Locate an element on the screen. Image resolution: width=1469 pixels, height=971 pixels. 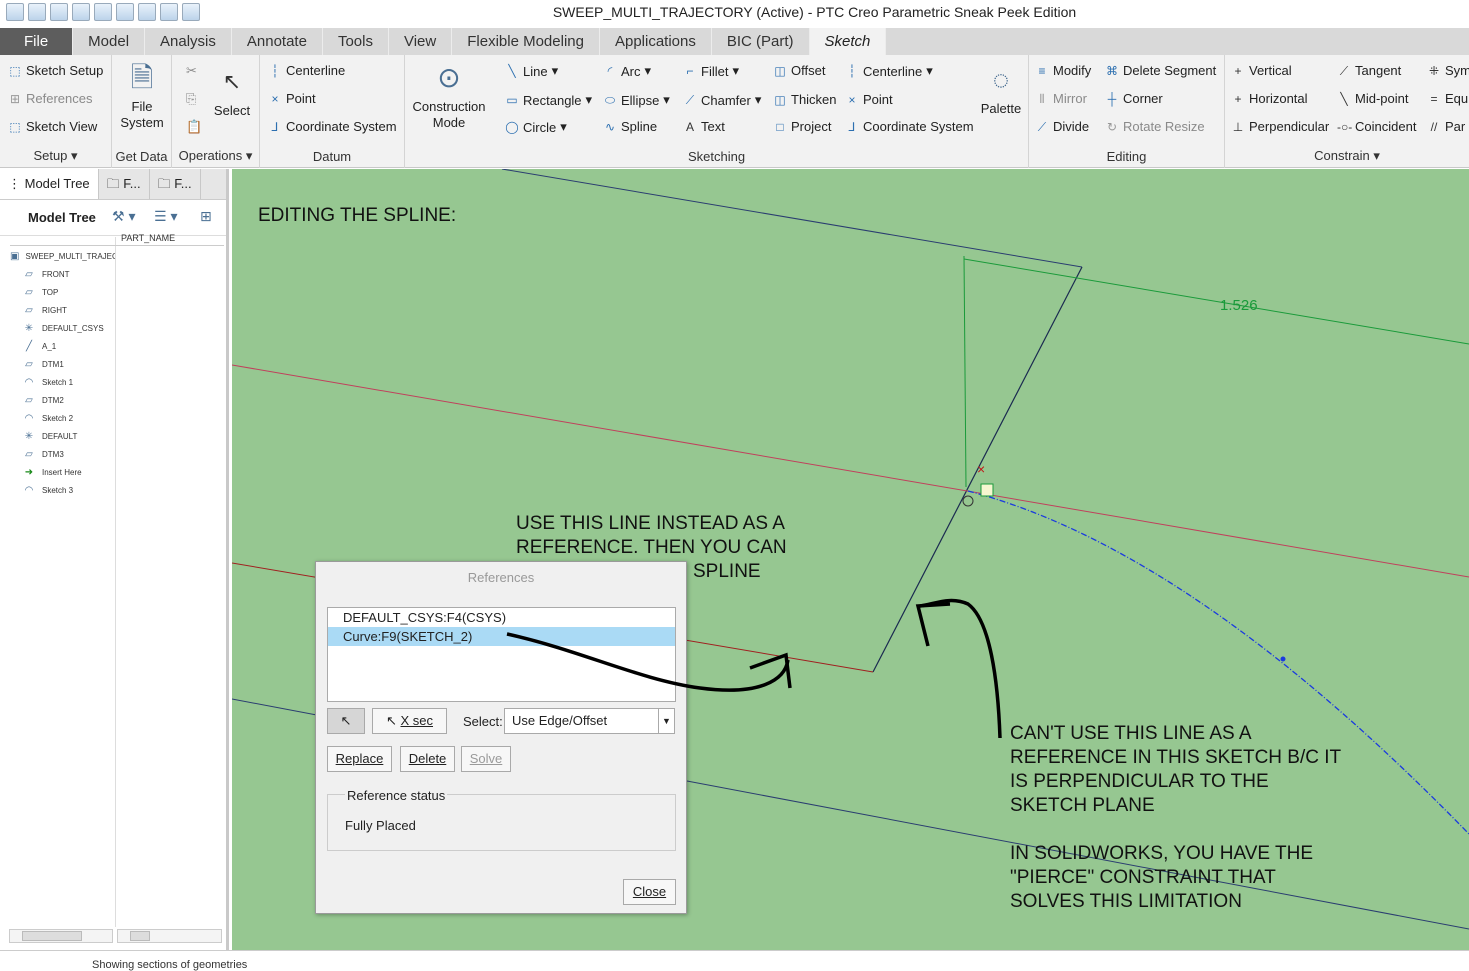
modify-button: ≡ Modify is located at coordinates (1063, 70).